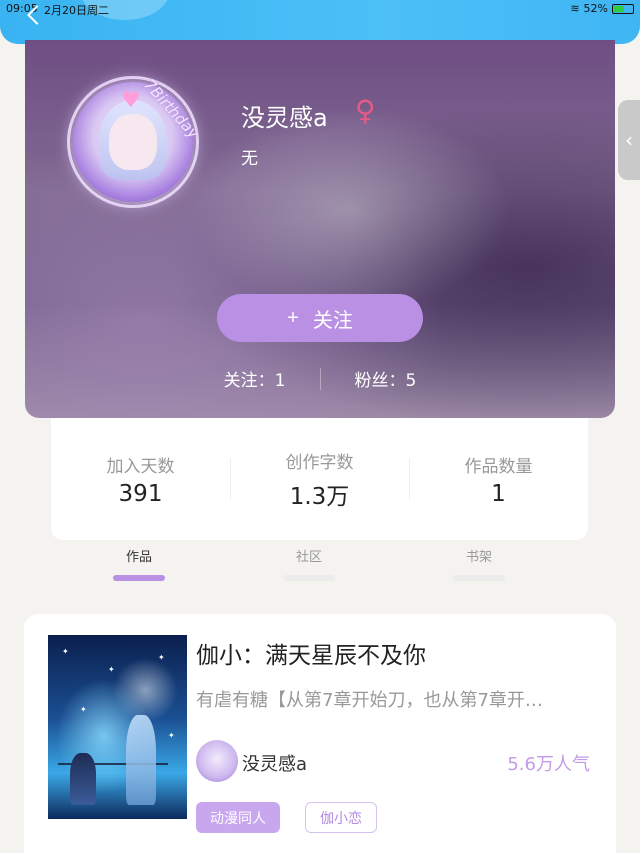 This screenshot has height=853, width=640. I want to click on divider, so click(320, 378).